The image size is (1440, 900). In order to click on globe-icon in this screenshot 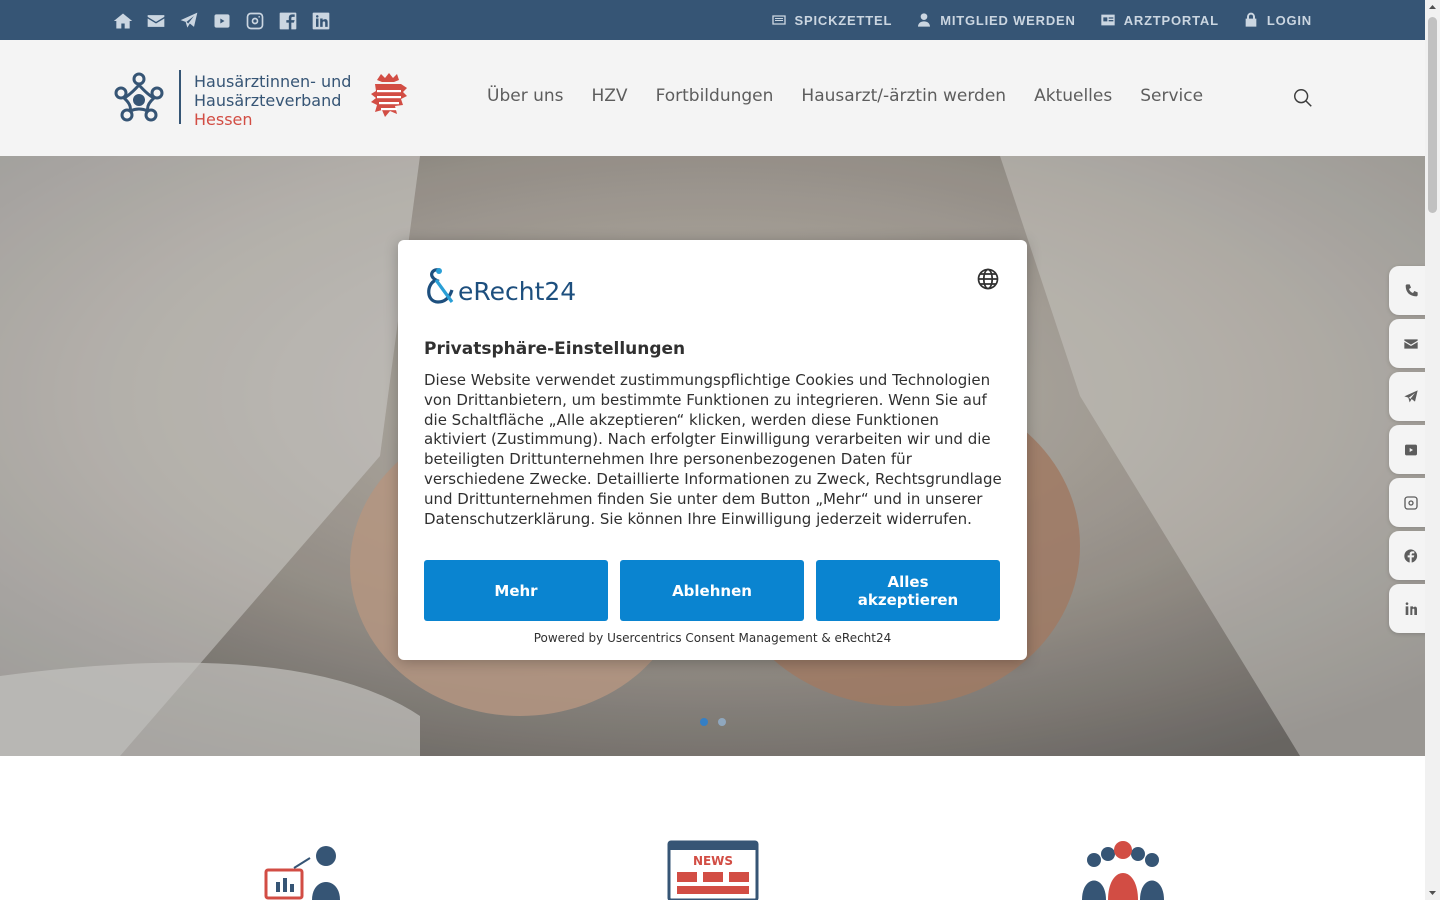, I will do `click(988, 279)`.